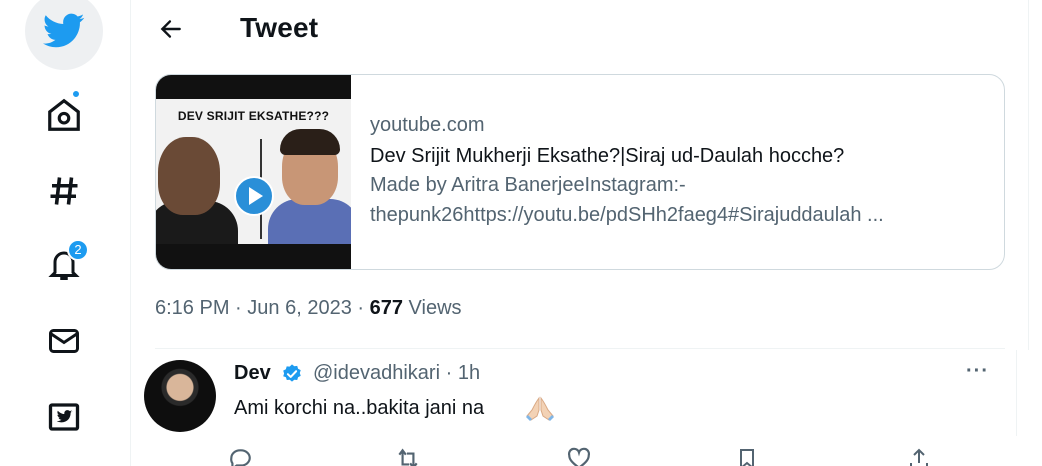 The width and height of the screenshot is (1042, 466). What do you see at coordinates (1028, 175) in the screenshot?
I see `column-border-right` at bounding box center [1028, 175].